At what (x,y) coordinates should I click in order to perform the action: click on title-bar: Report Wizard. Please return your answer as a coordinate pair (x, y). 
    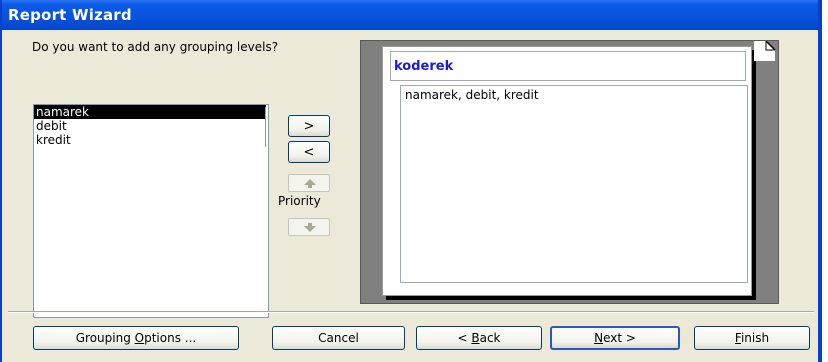
    Looking at the image, I should click on (410, 15).